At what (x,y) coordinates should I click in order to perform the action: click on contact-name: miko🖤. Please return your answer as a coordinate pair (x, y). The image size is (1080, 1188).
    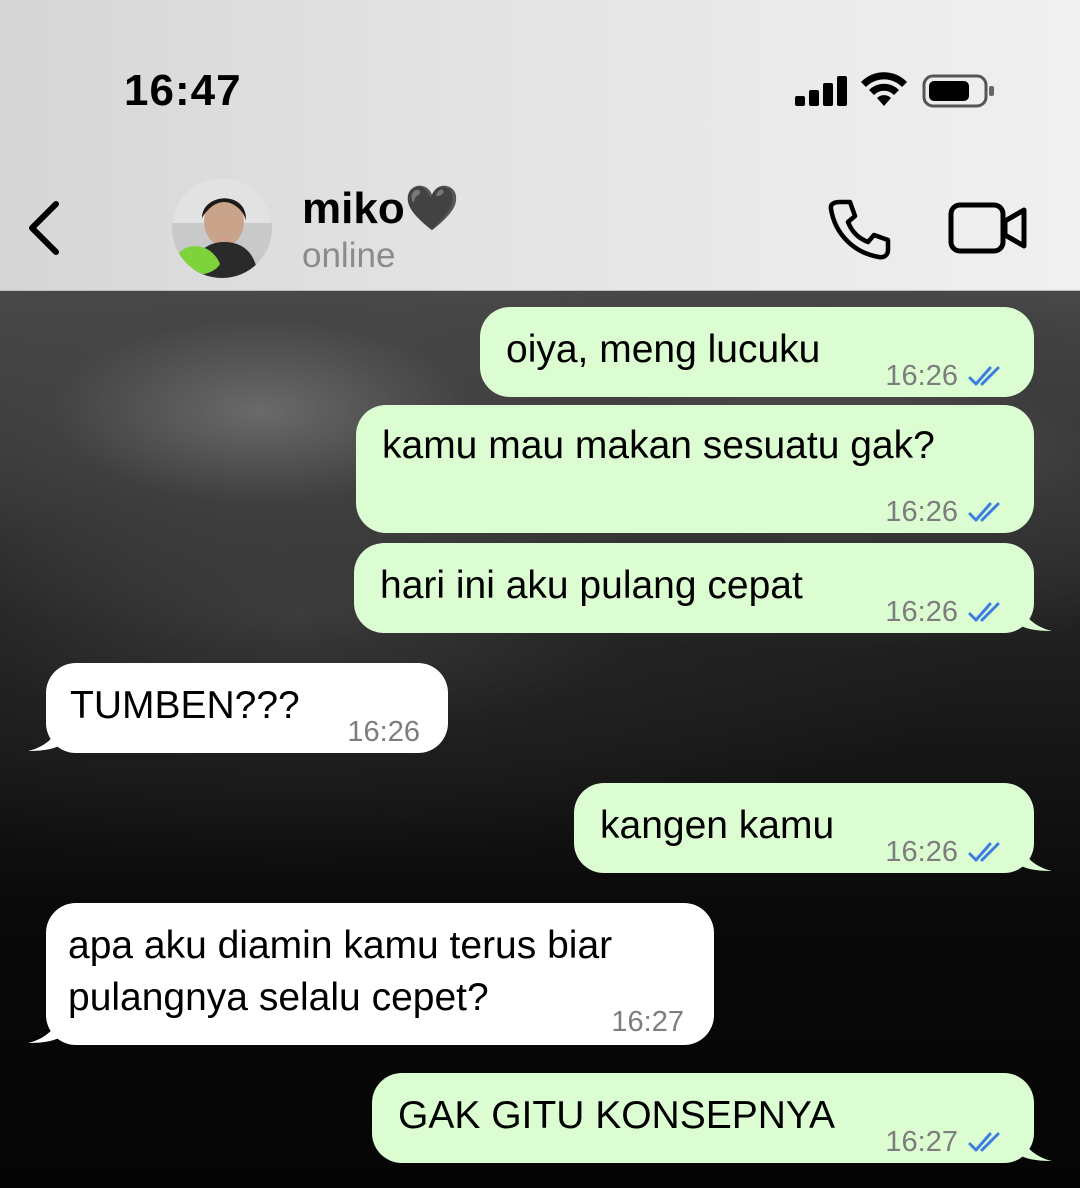
    Looking at the image, I should click on (380, 208).